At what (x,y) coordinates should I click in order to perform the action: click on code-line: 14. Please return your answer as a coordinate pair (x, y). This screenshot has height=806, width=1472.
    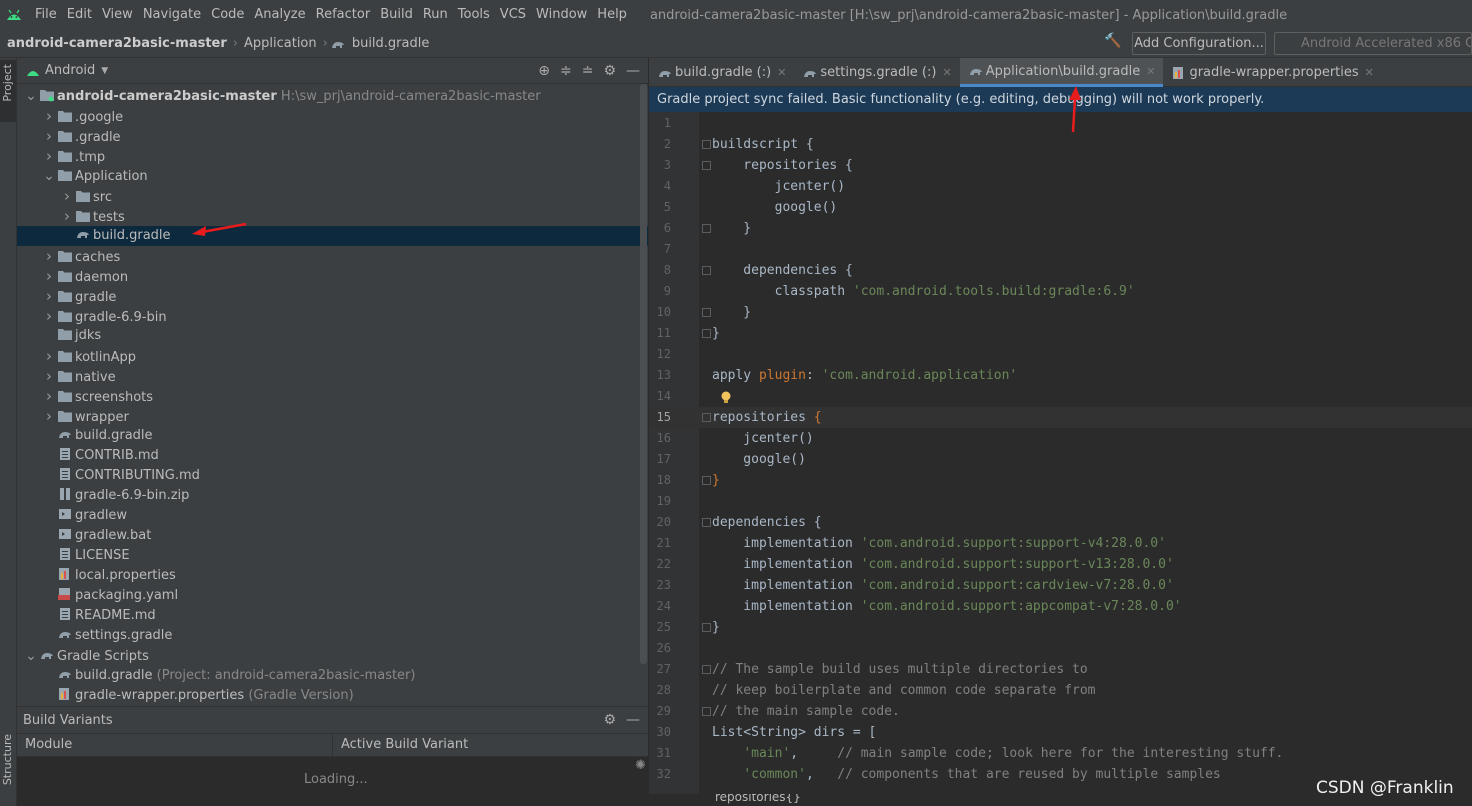
    Looking at the image, I should click on (1060, 396).